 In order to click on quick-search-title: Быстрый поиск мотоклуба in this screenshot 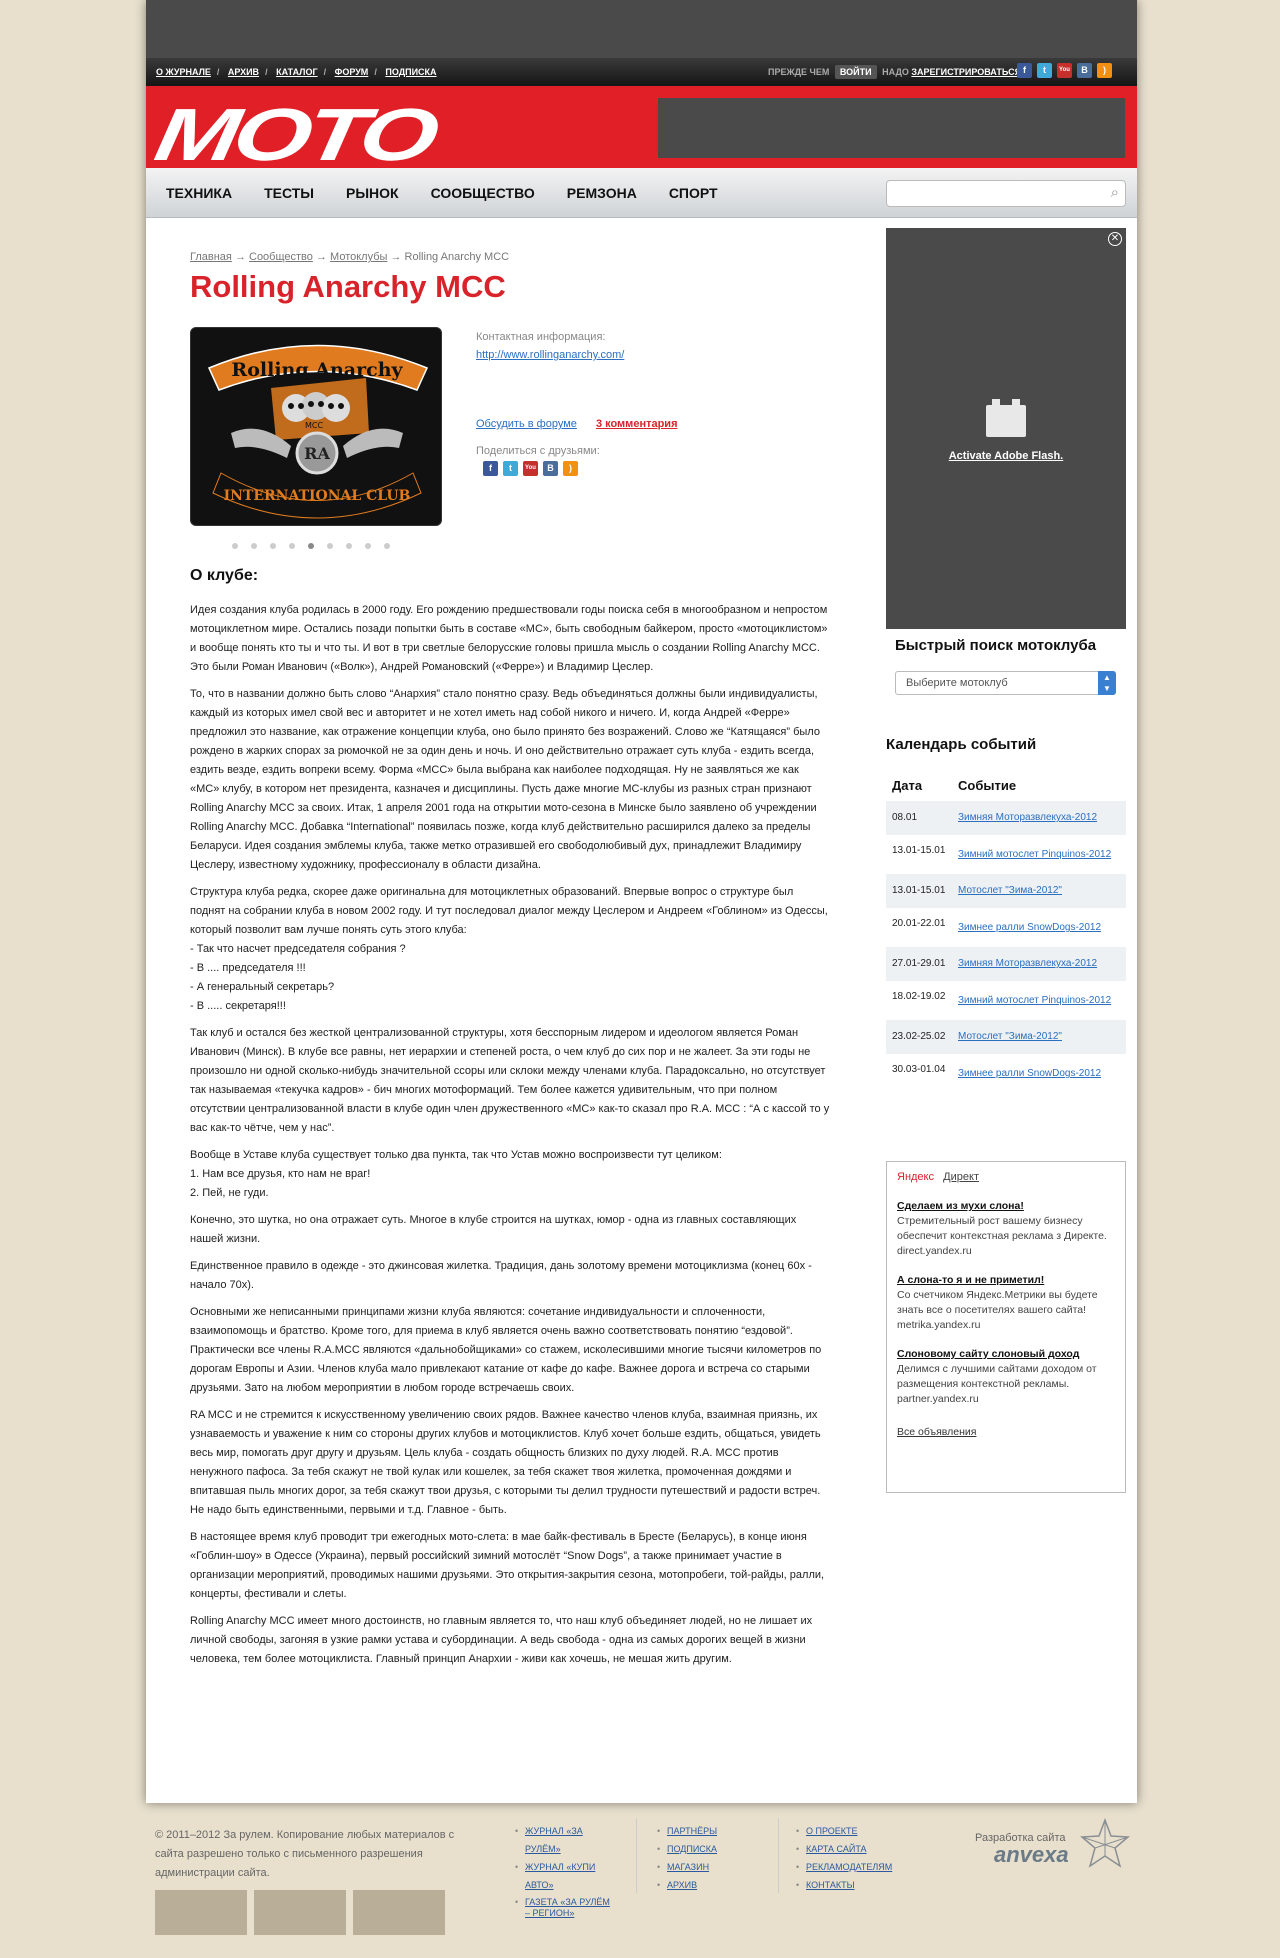, I will do `click(996, 645)`.